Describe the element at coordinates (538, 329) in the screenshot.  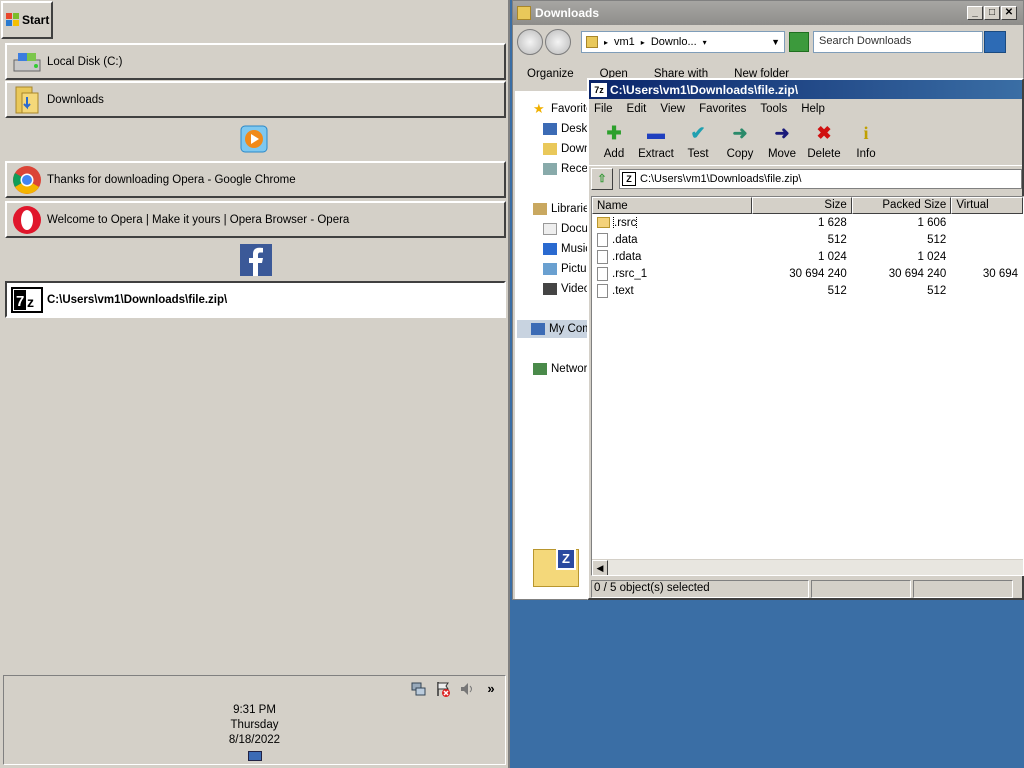
I see `computer-icon` at that location.